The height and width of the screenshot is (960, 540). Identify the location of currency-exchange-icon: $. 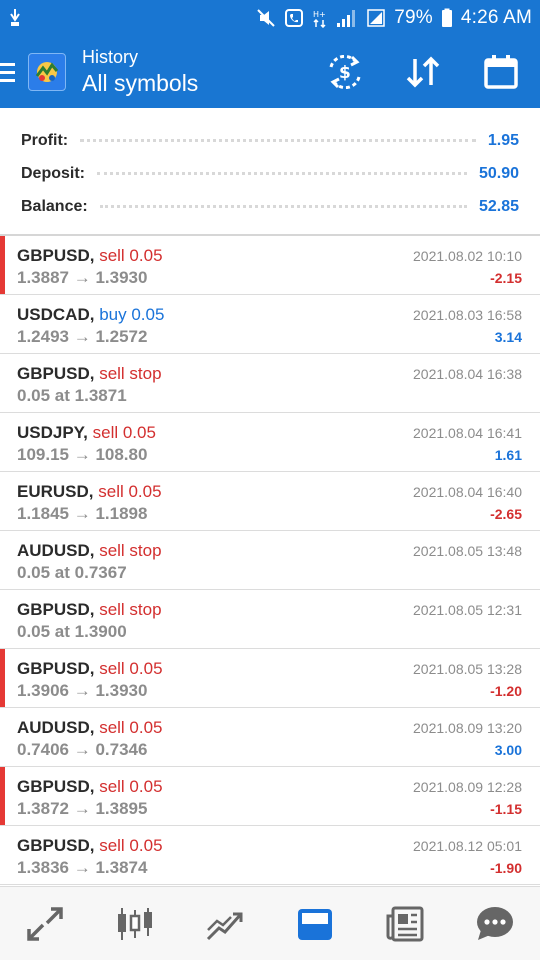
(345, 72).